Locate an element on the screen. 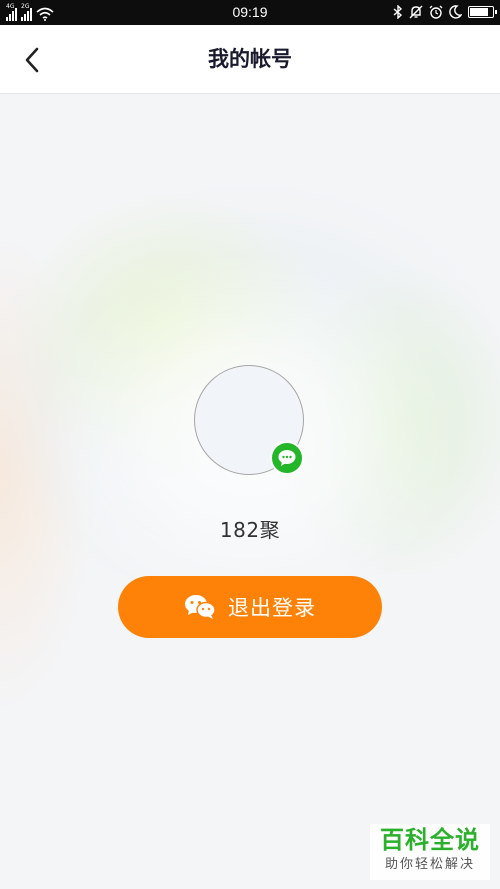  watermark-main: 百科全说 is located at coordinates (430, 840).